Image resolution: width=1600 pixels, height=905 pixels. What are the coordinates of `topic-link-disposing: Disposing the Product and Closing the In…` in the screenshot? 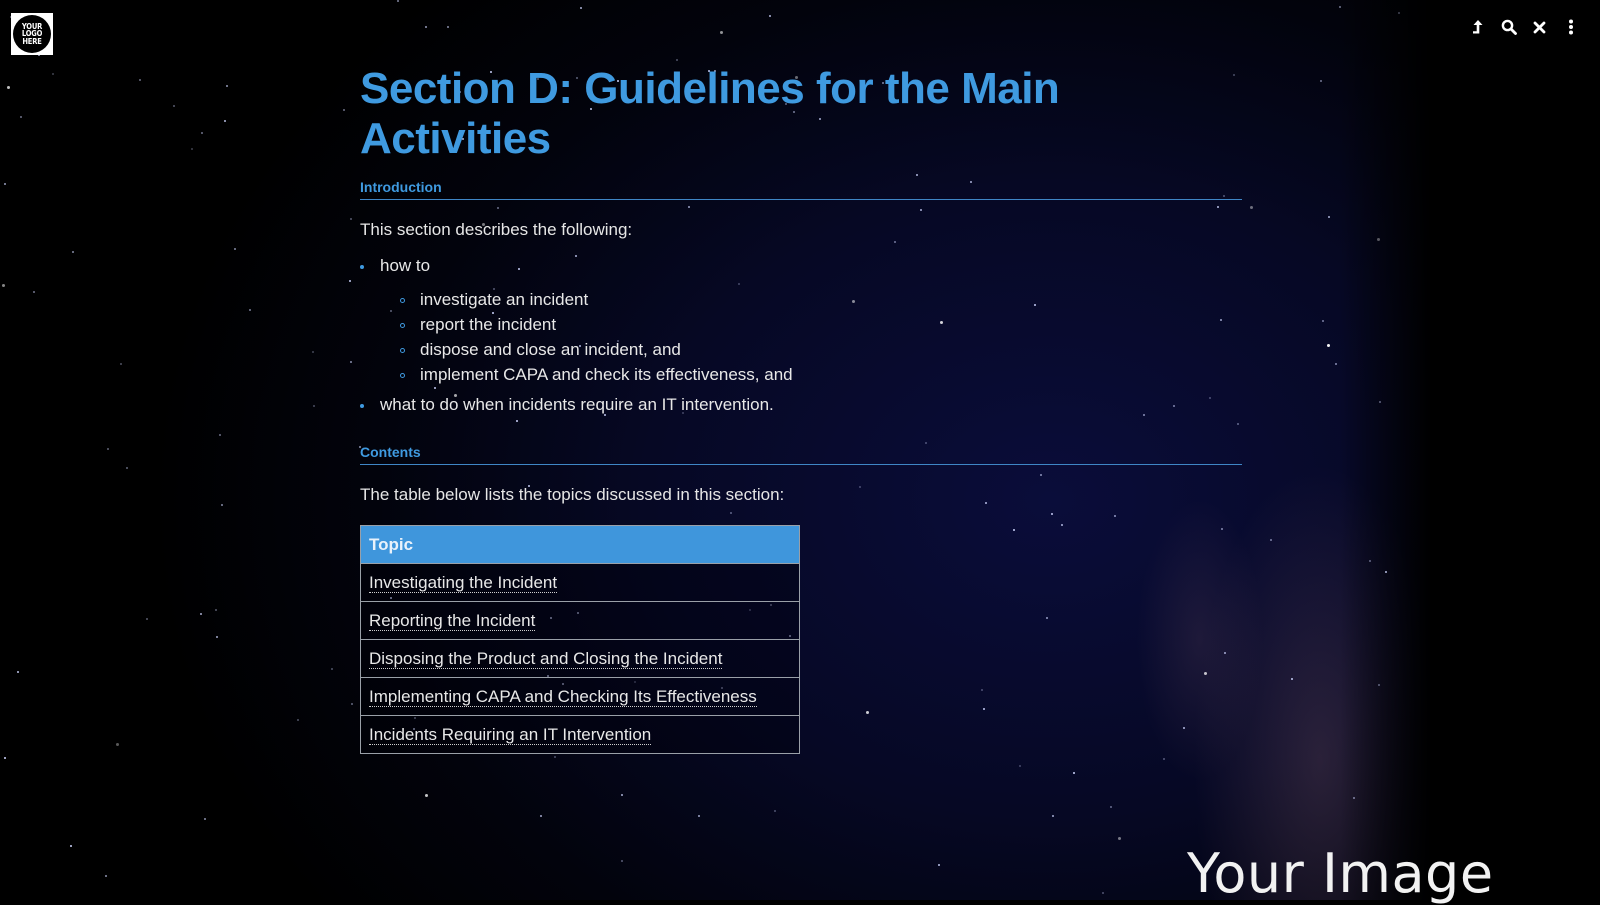 It's located at (546, 658).